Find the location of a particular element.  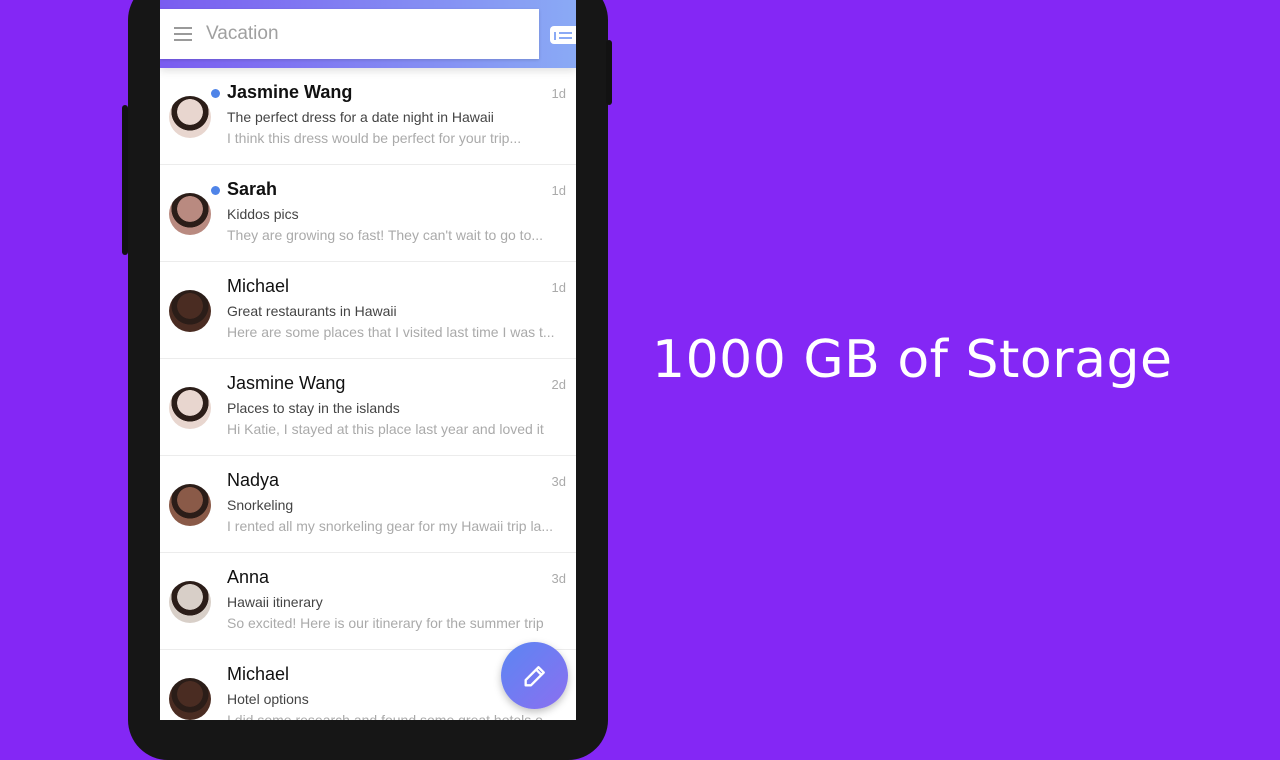

email-subject: Hotel options is located at coordinates (268, 699).